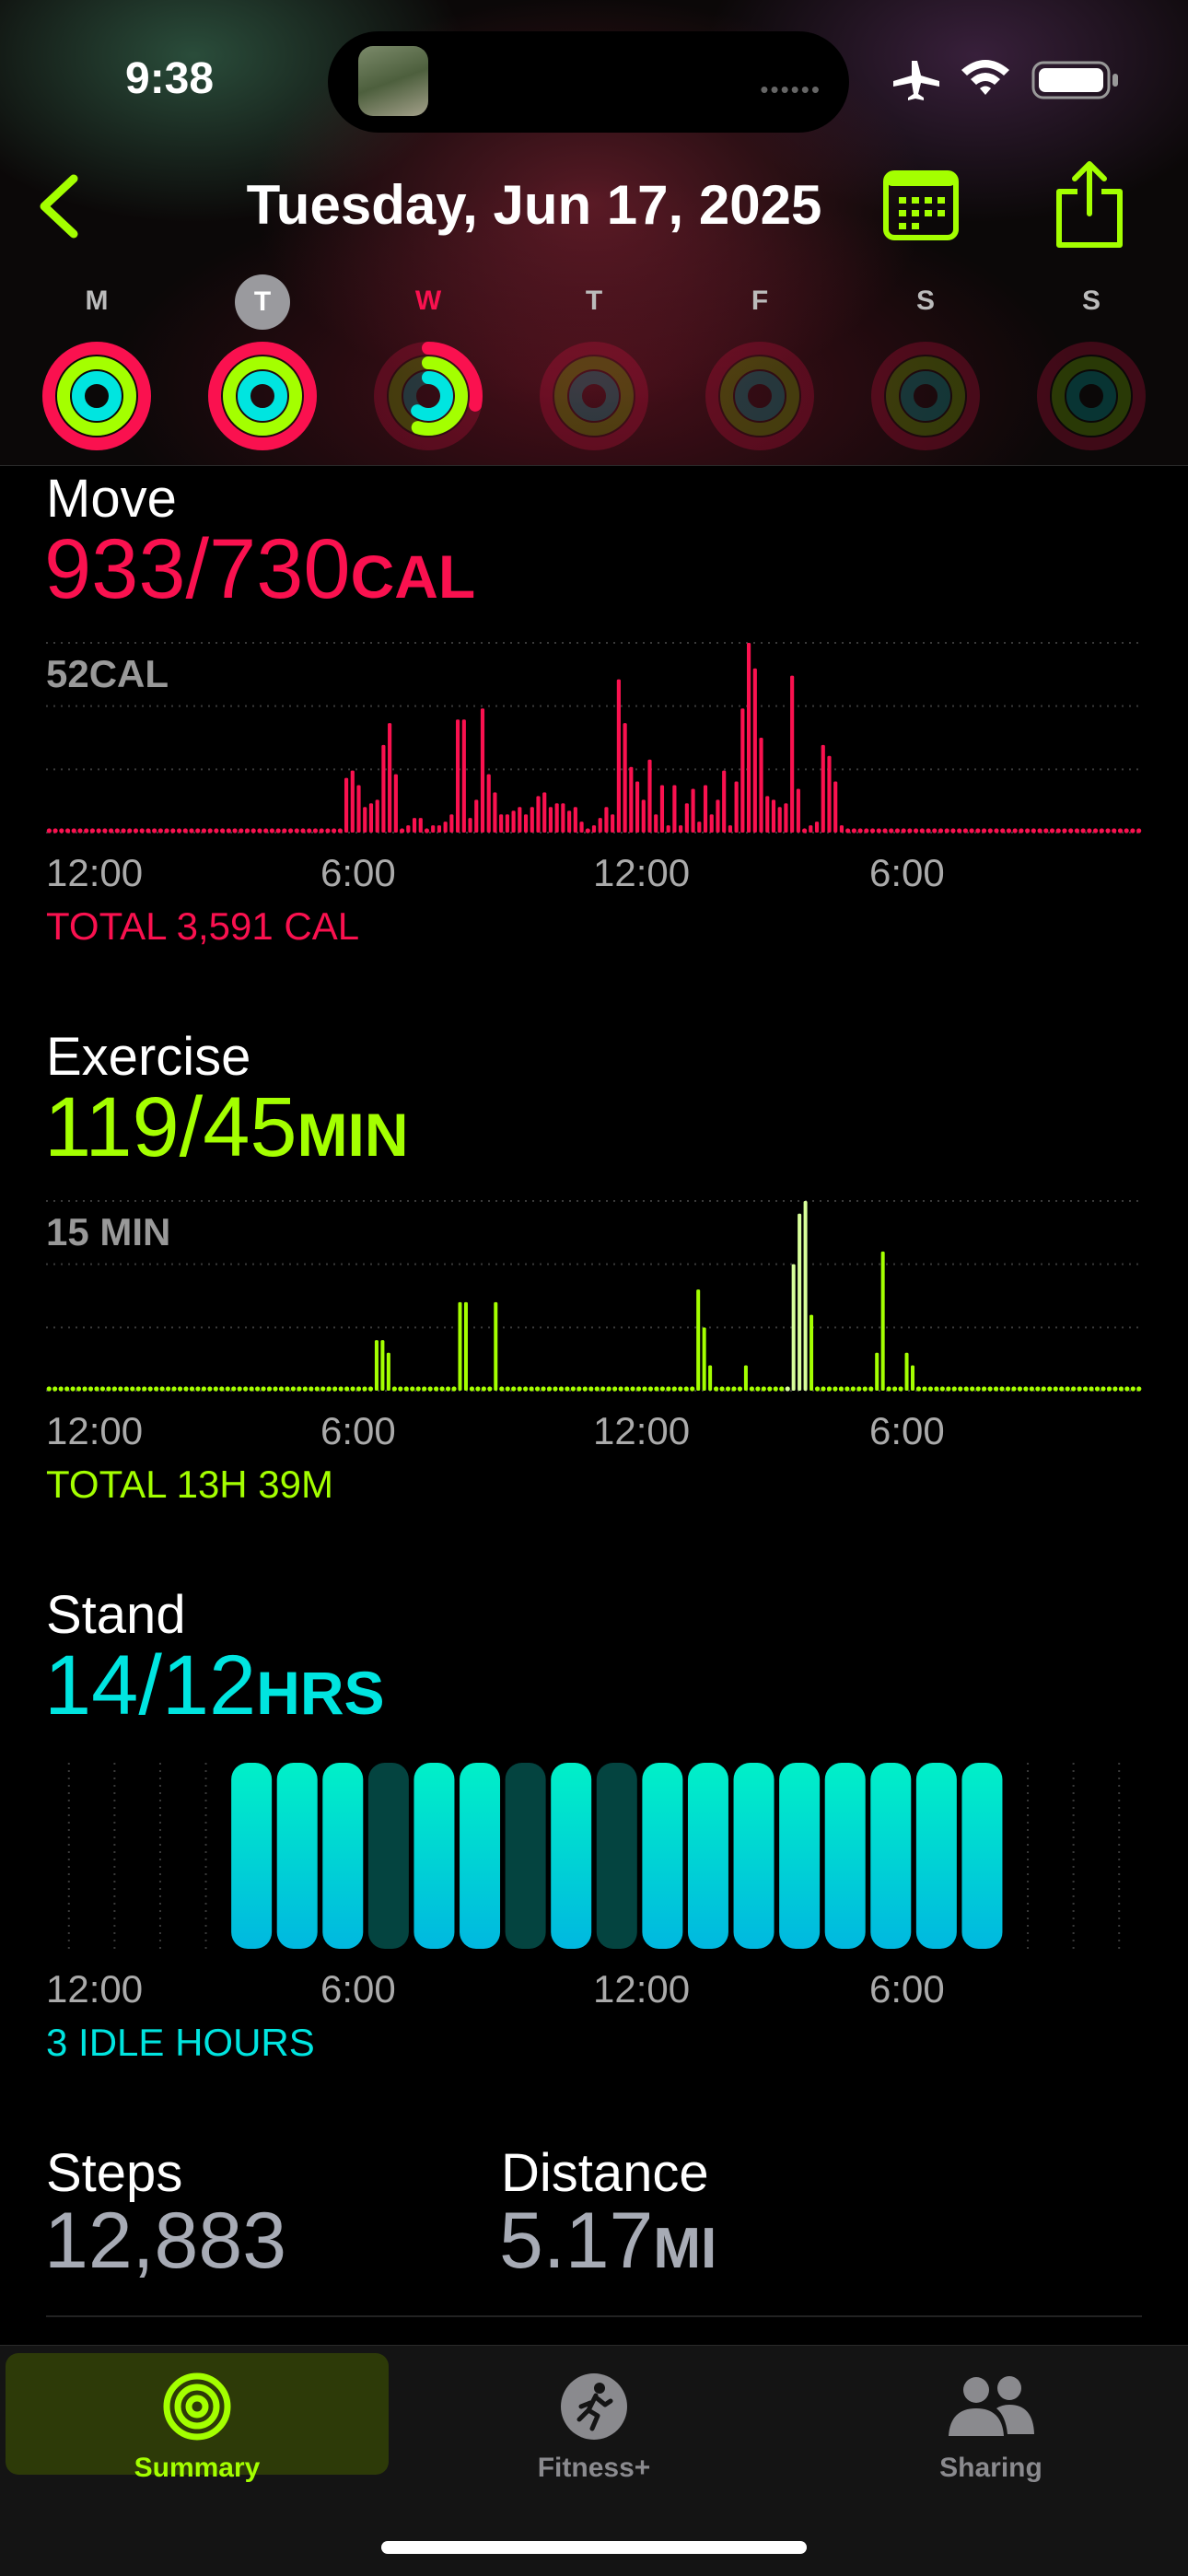 This screenshot has height=2576, width=1188. What do you see at coordinates (393, 81) in the screenshot?
I see `now-playing-thumbnail` at bounding box center [393, 81].